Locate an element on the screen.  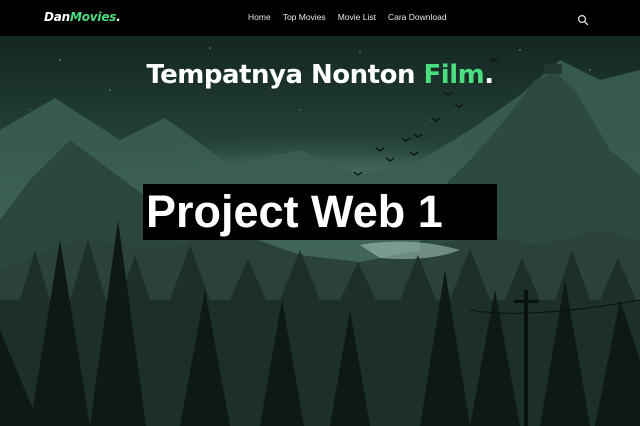
tagline-accent: Film is located at coordinates (454, 75).